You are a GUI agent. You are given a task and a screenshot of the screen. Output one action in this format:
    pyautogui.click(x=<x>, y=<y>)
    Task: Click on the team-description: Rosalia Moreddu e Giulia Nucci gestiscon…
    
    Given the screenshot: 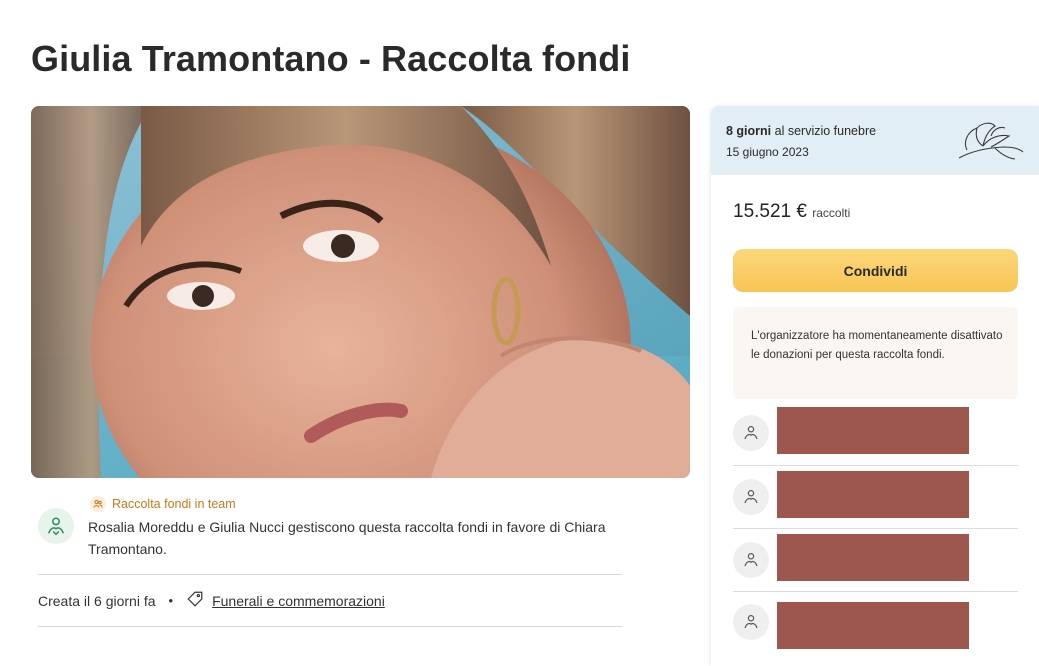 What is the action you would take?
    pyautogui.click(x=347, y=538)
    